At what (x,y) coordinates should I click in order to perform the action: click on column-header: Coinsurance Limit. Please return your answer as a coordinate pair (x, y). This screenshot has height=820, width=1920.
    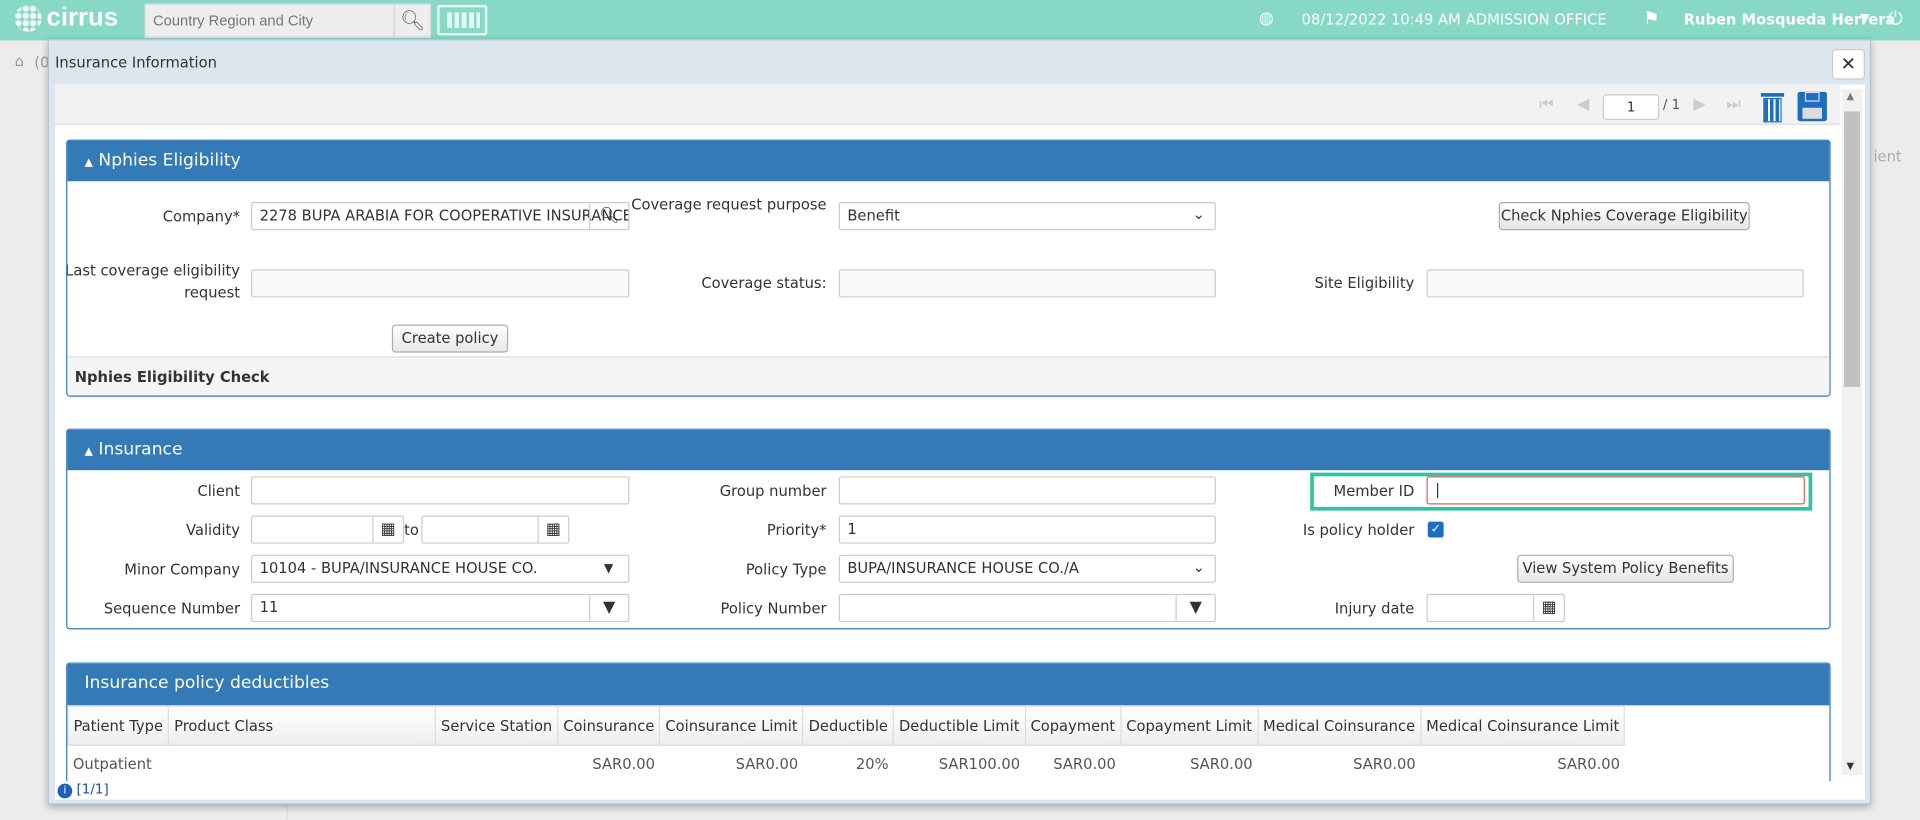
    Looking at the image, I should click on (731, 725).